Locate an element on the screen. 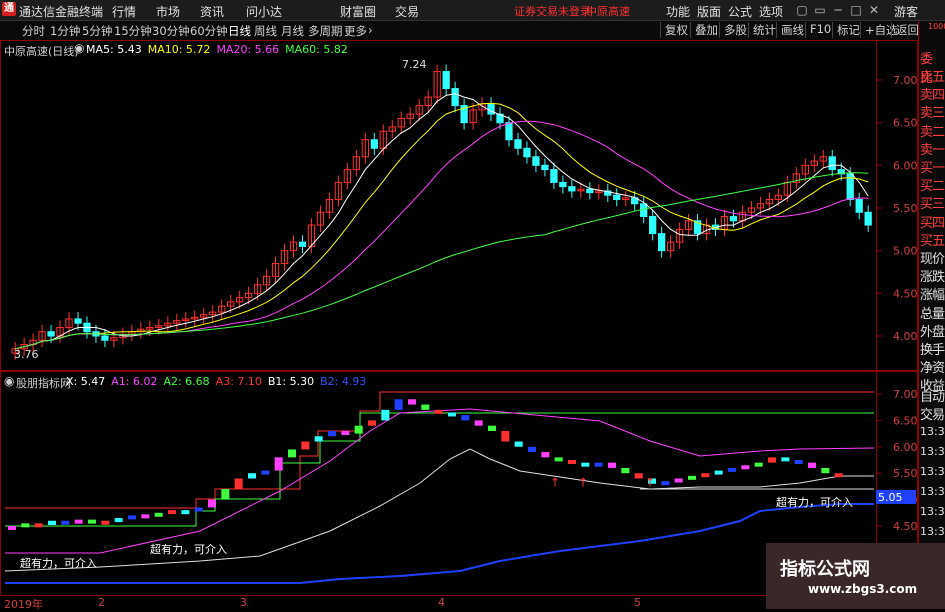 The height and width of the screenshot is (612, 945). menu-market: 市场 is located at coordinates (168, 11).